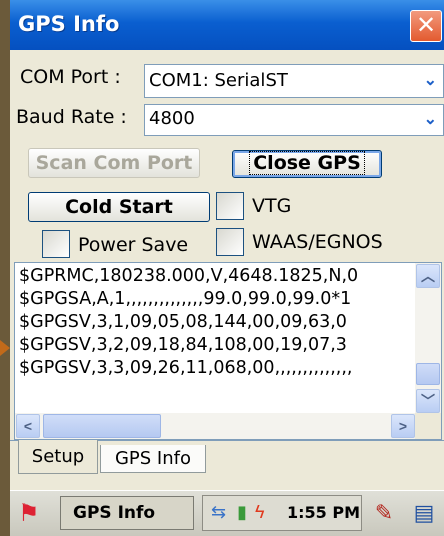 The height and width of the screenshot is (536, 444). Describe the element at coordinates (260, 512) in the screenshot. I see `power-bolt-icon: ϟ` at that location.